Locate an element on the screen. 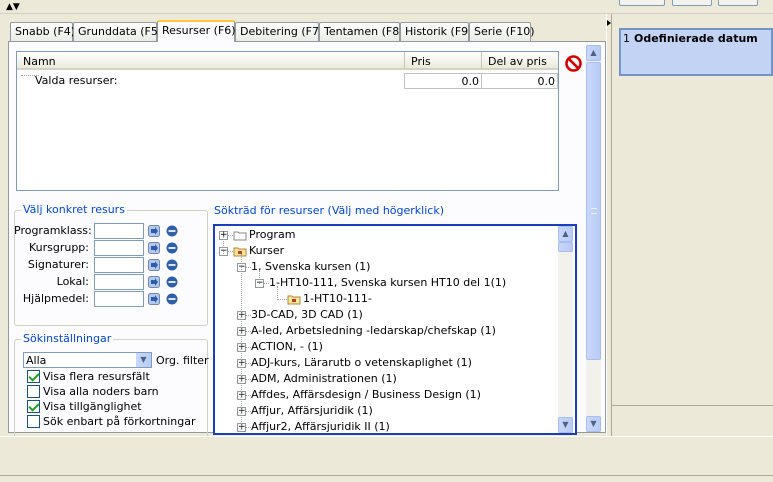 This screenshot has width=773, height=482. item-title: Odefinierade datum is located at coordinates (696, 38).